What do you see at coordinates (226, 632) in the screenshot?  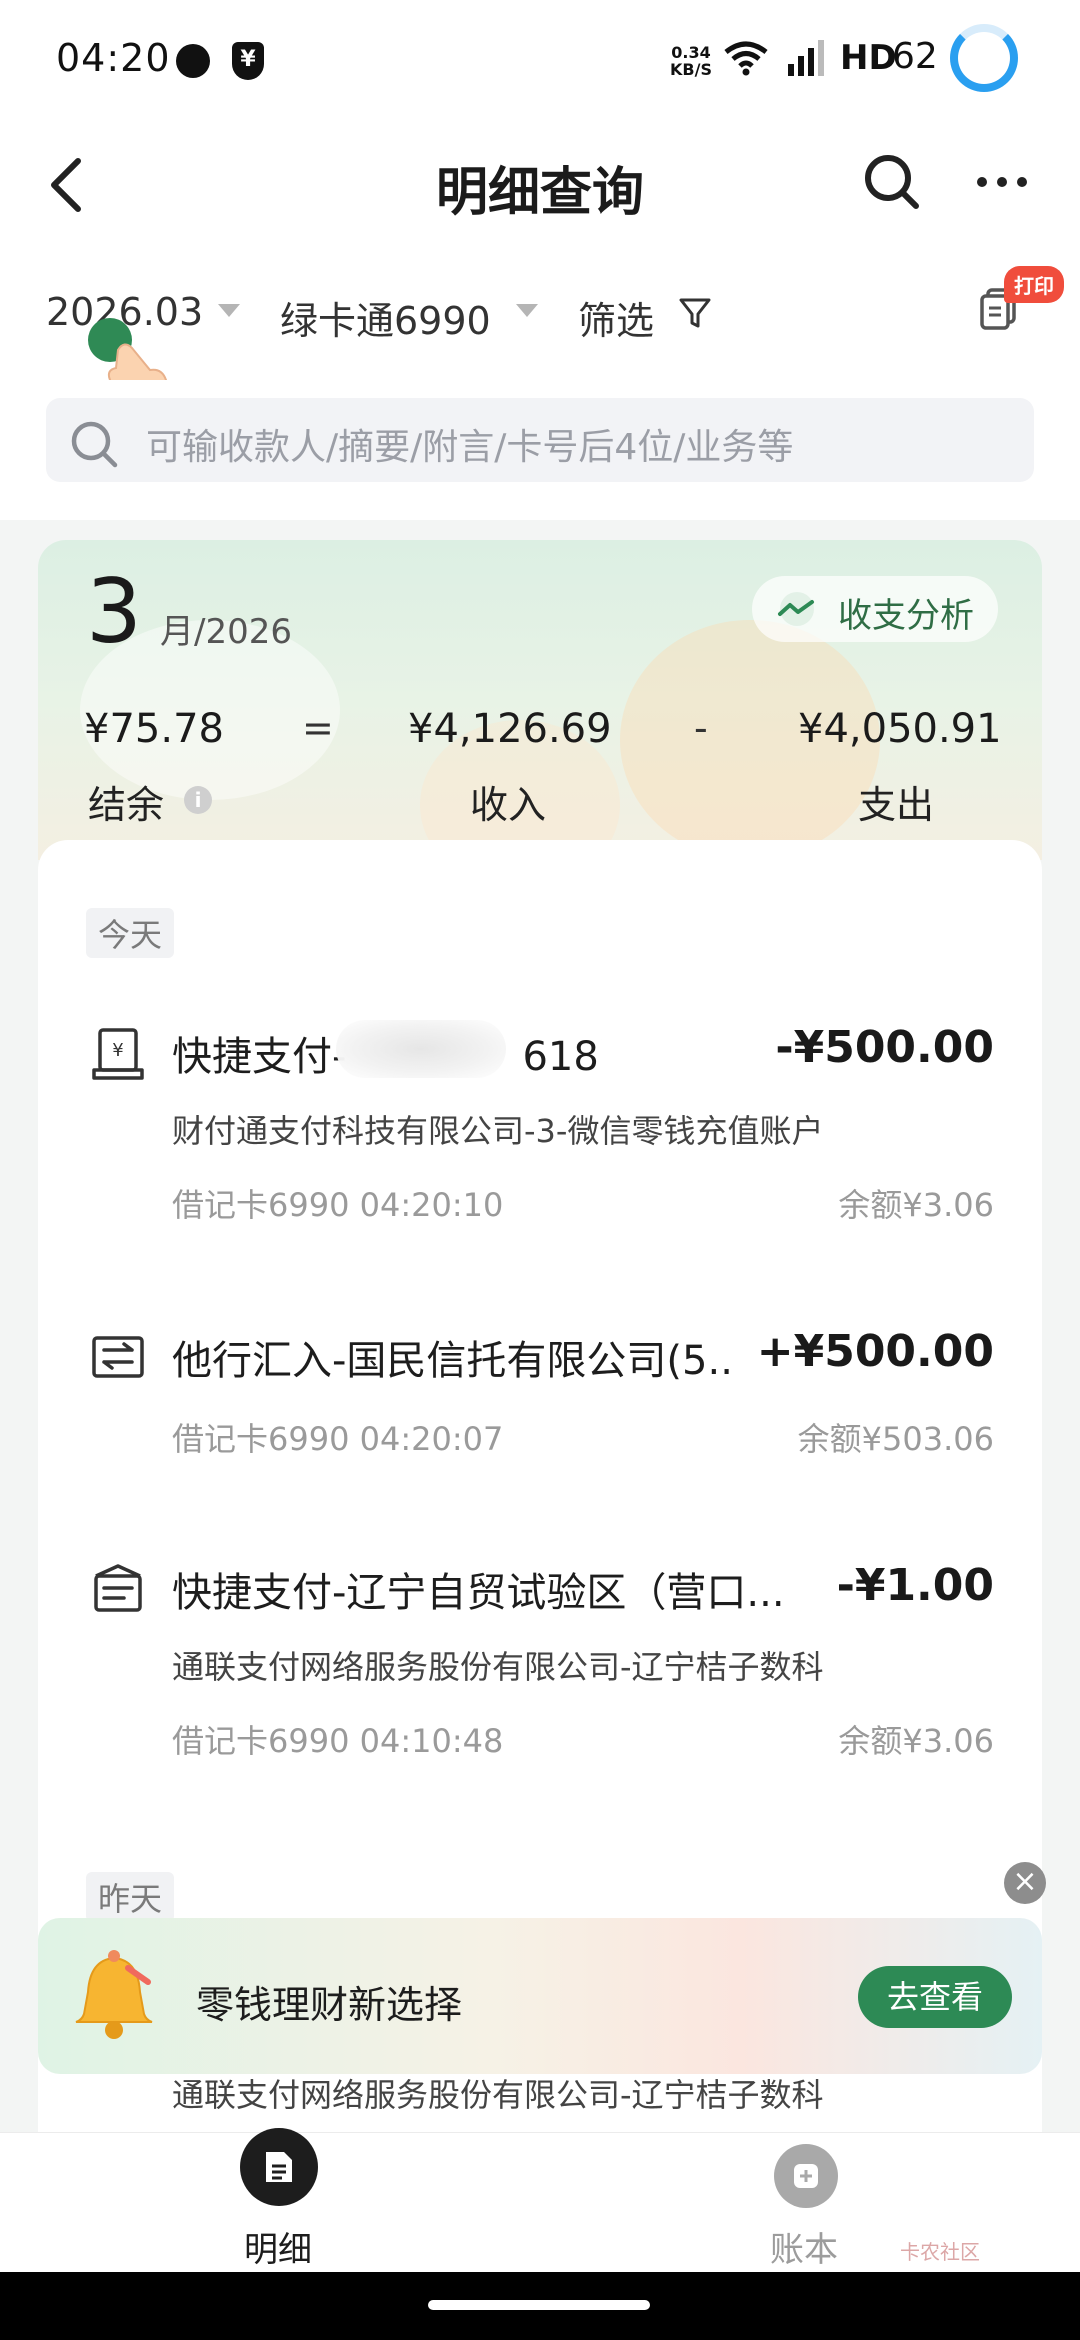 I see `summary-month-year: 月/2026` at bounding box center [226, 632].